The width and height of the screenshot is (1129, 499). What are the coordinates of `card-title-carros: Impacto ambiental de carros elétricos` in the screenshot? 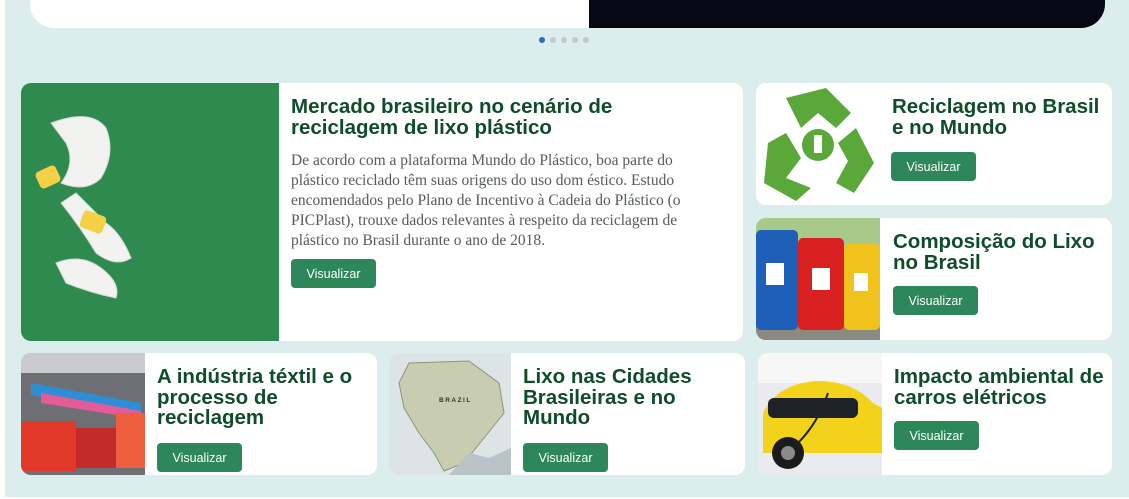 It's located at (1000, 387).